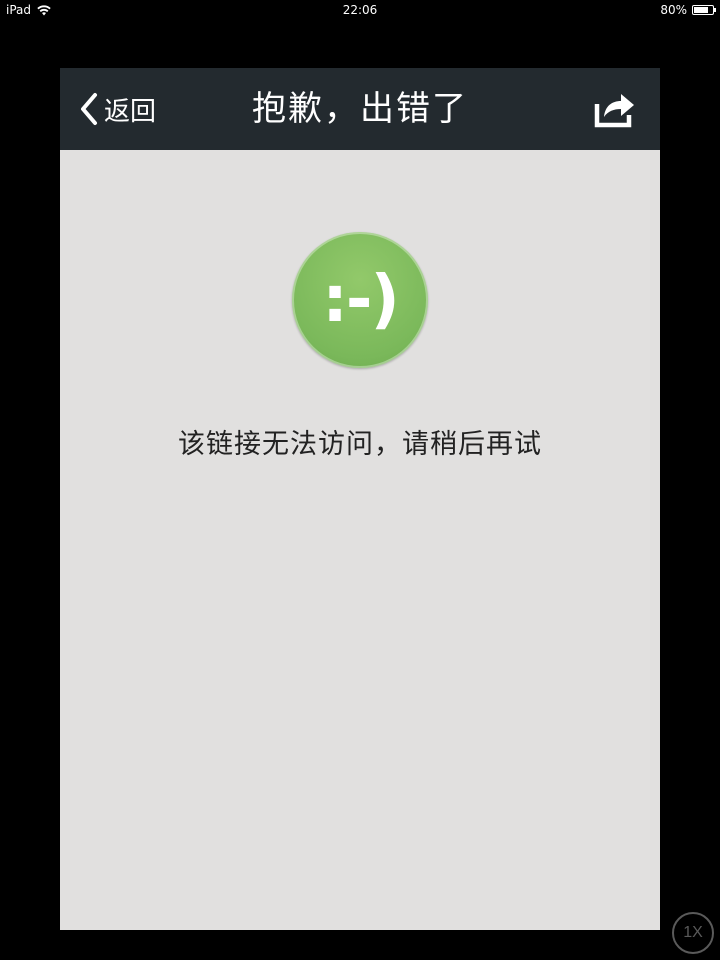  I want to click on battery-fill, so click(701, 10).